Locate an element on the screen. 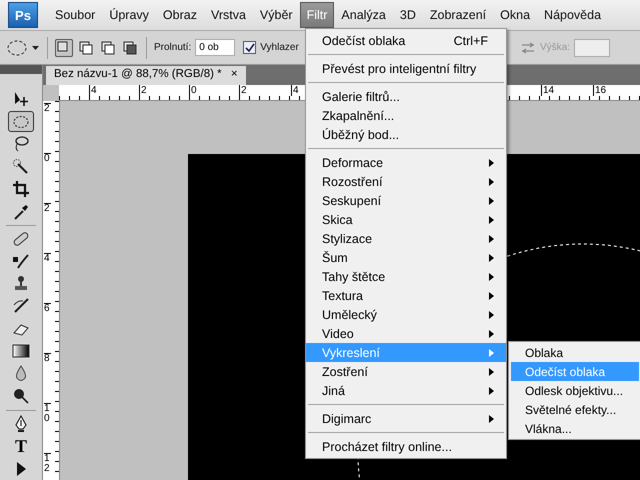 This screenshot has width=640, height=480. menu-item: Oblaka is located at coordinates (575, 352).